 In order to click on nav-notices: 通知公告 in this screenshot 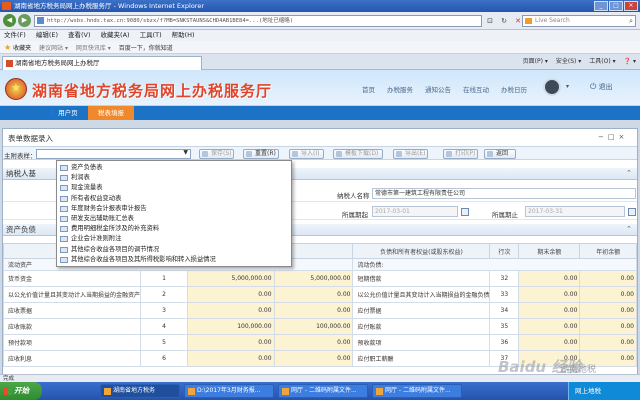, I will do `click(438, 89)`.